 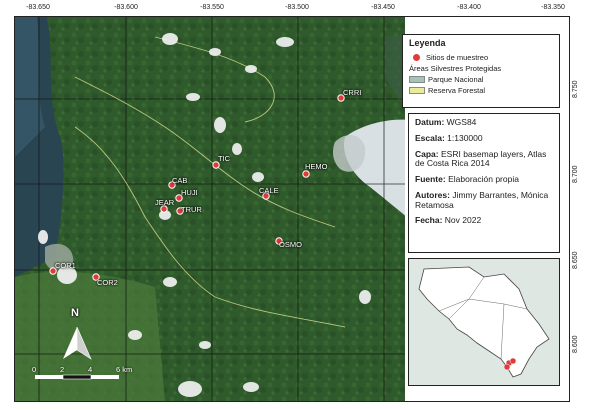 What do you see at coordinates (449, 137) in the screenshot?
I see `escala-row: Escala: 1:130000` at bounding box center [449, 137].